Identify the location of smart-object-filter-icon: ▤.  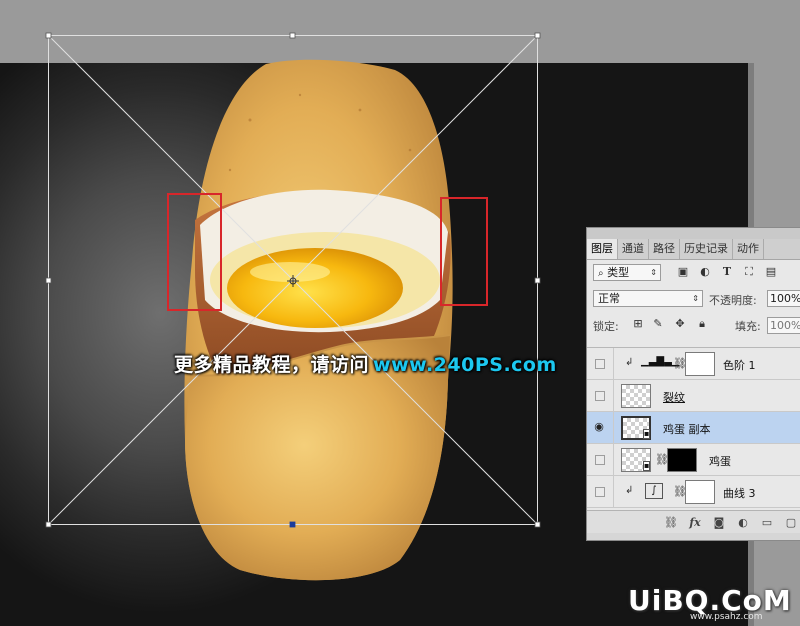
(771, 272).